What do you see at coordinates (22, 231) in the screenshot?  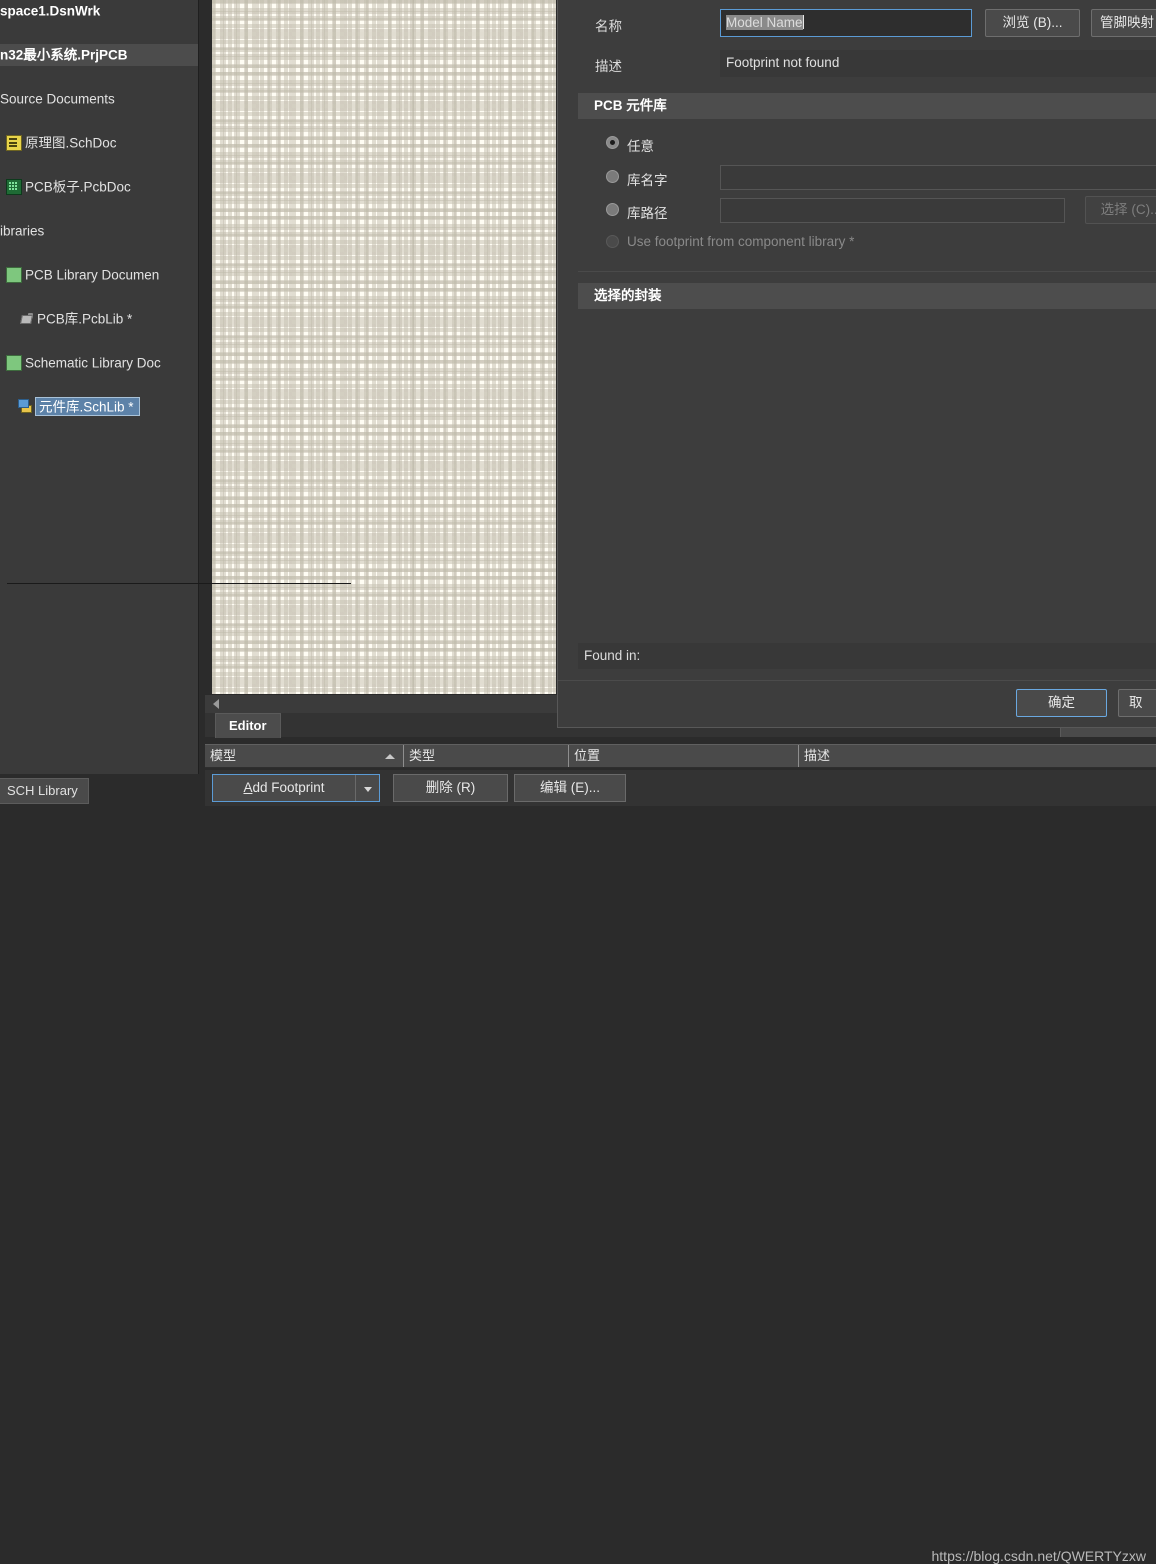 I see `tree-item-label: ibraries` at bounding box center [22, 231].